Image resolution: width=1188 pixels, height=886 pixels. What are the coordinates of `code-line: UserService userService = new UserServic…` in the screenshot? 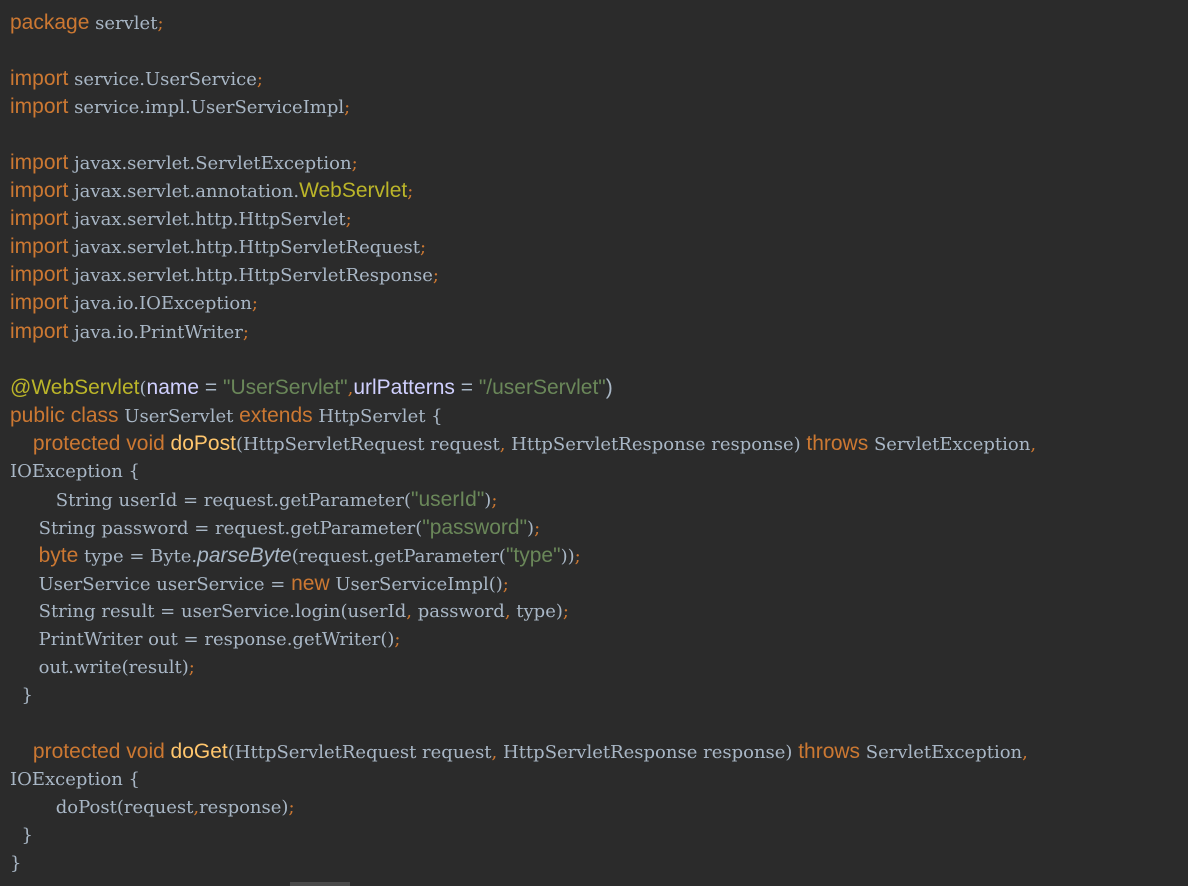 It's located at (599, 584).